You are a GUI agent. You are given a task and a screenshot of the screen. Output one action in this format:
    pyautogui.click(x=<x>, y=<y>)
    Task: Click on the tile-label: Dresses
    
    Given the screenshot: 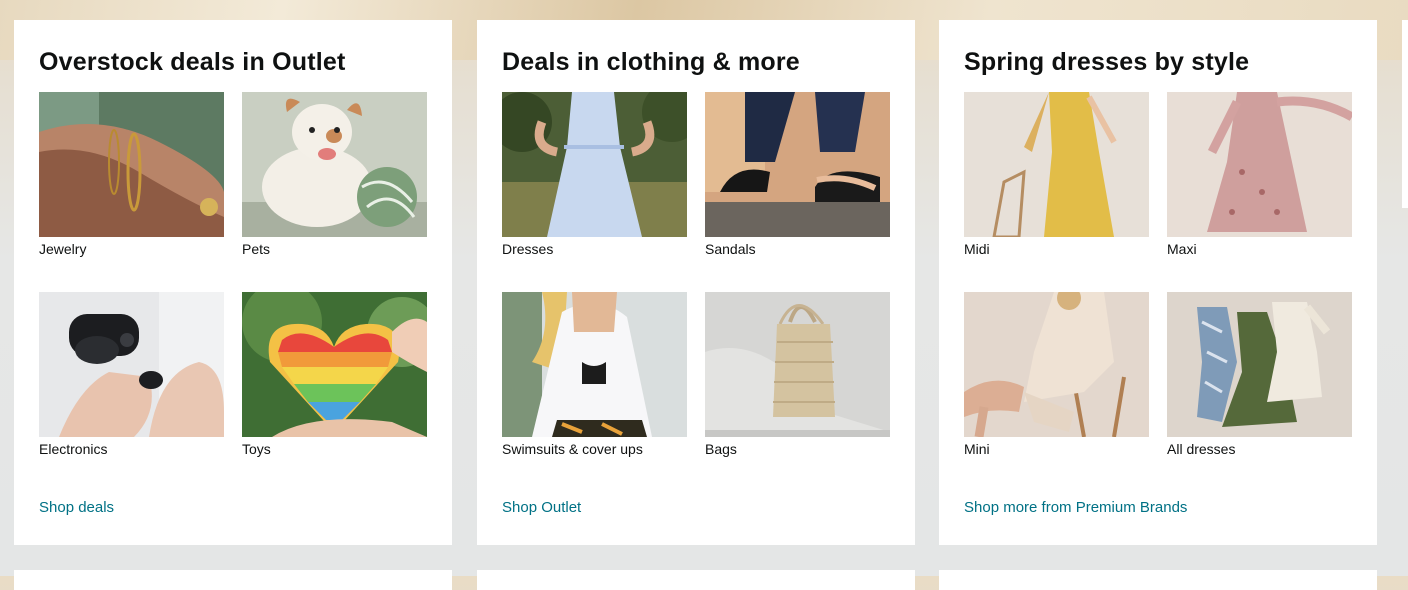 What is the action you would take?
    pyautogui.click(x=594, y=249)
    